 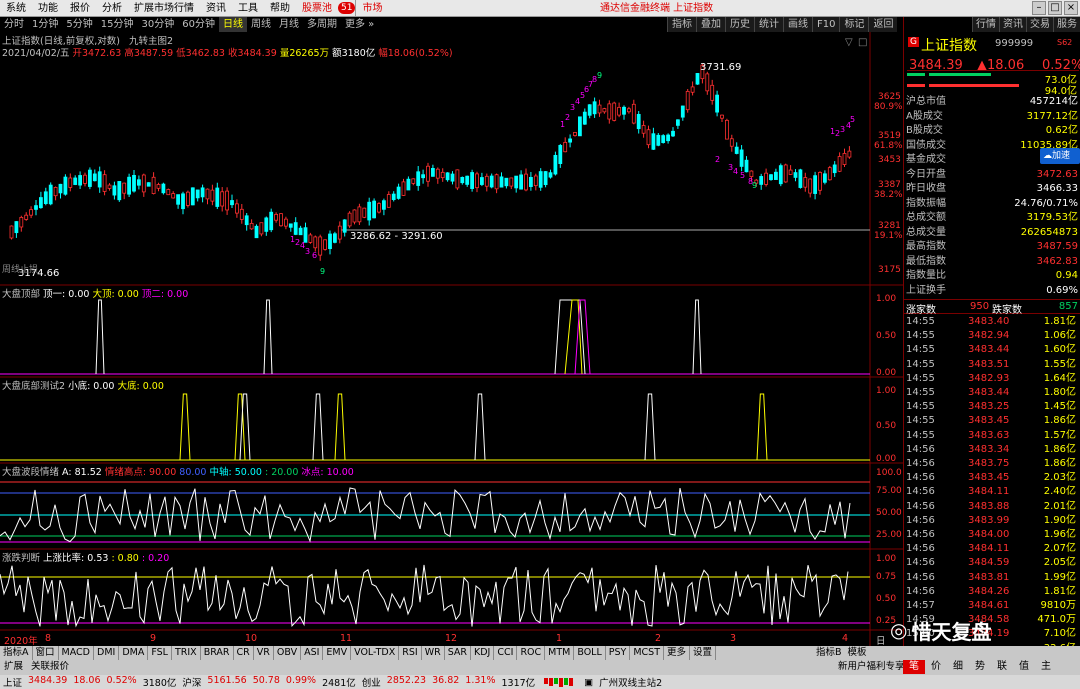 I want to click on minimize-icon: –, so click(x=1039, y=8).